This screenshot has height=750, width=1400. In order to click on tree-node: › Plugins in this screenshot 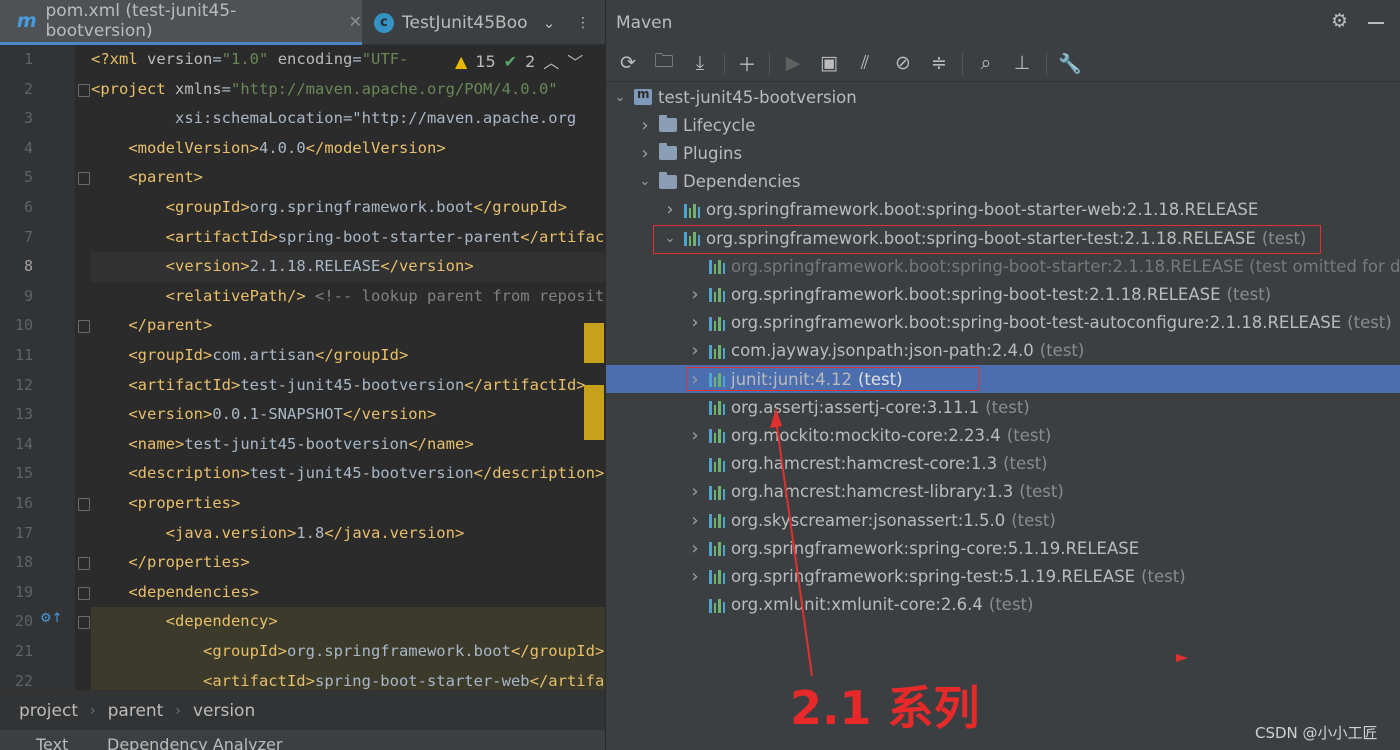, I will do `click(1003, 153)`.